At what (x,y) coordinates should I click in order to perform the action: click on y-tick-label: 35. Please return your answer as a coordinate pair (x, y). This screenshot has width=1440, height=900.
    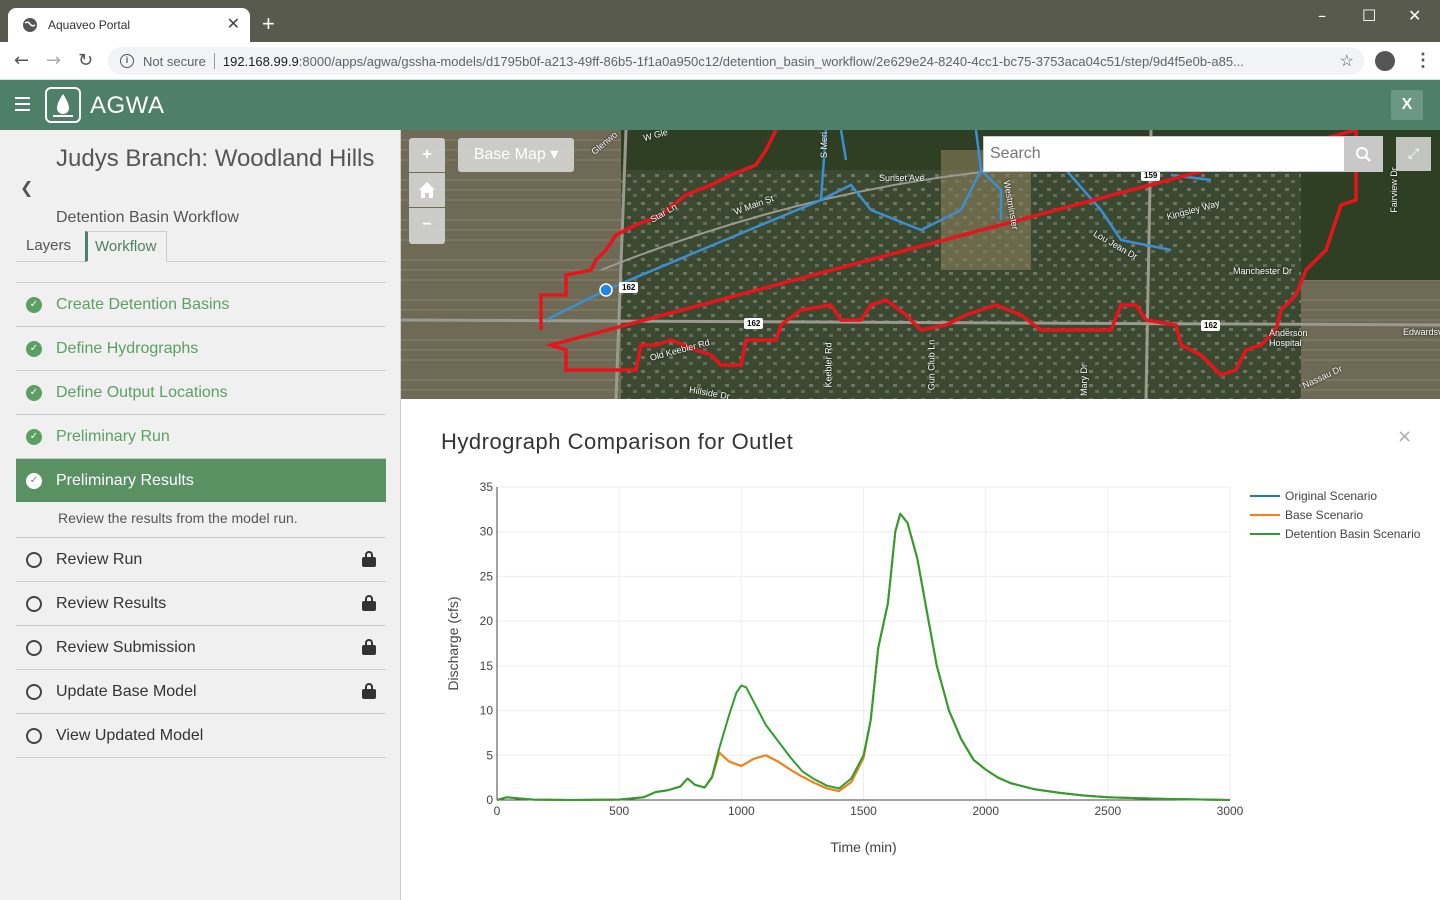
    Looking at the image, I should click on (487, 487).